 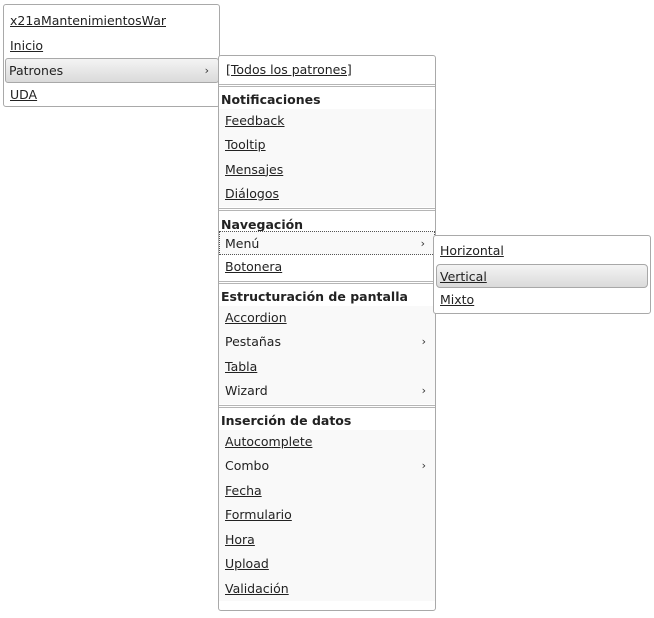 I want to click on menu-item-label: Wizard, so click(x=246, y=390).